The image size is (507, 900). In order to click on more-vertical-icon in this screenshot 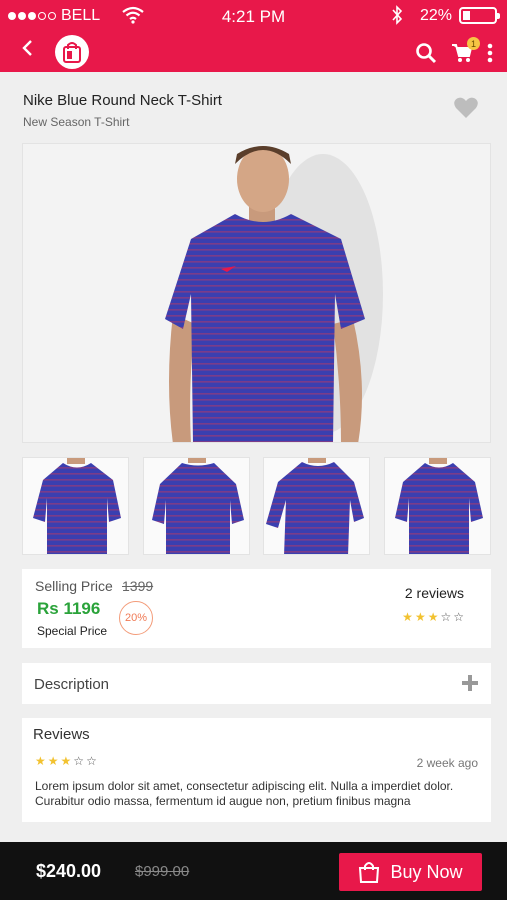, I will do `click(490, 53)`.